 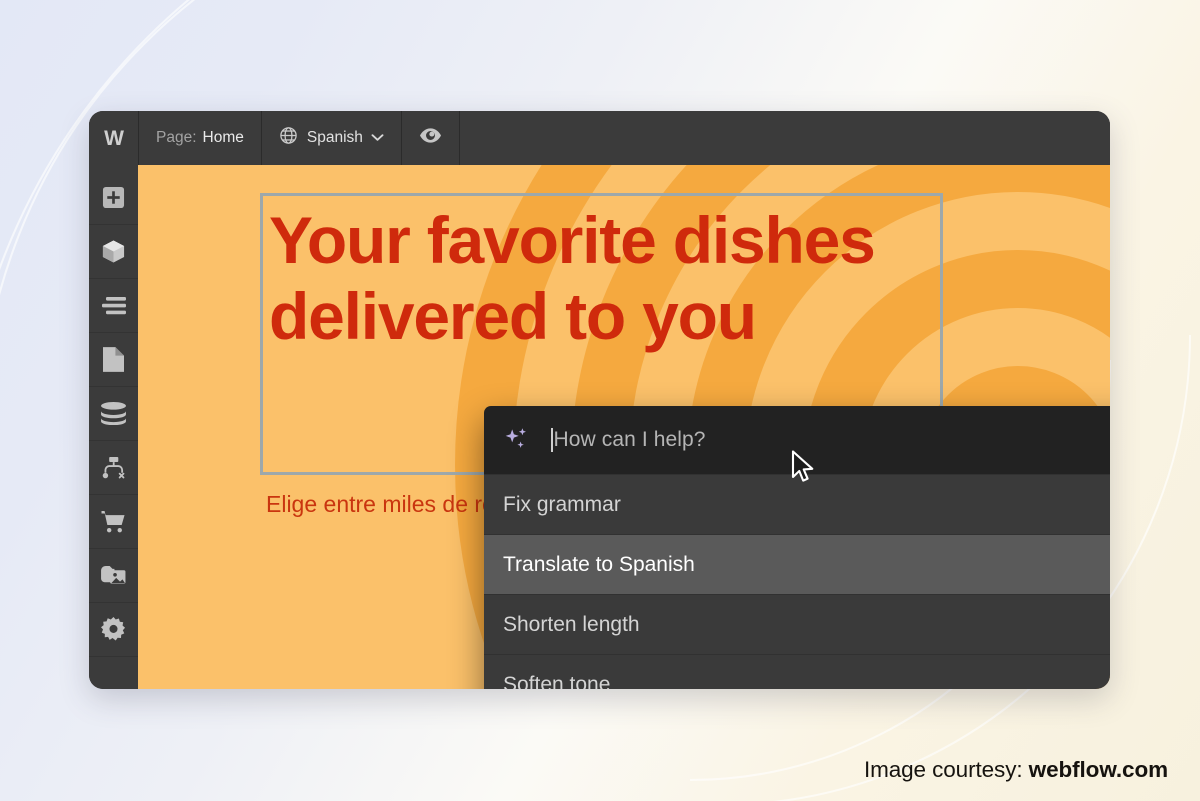 I want to click on plus-square-icon, so click(x=113, y=197).